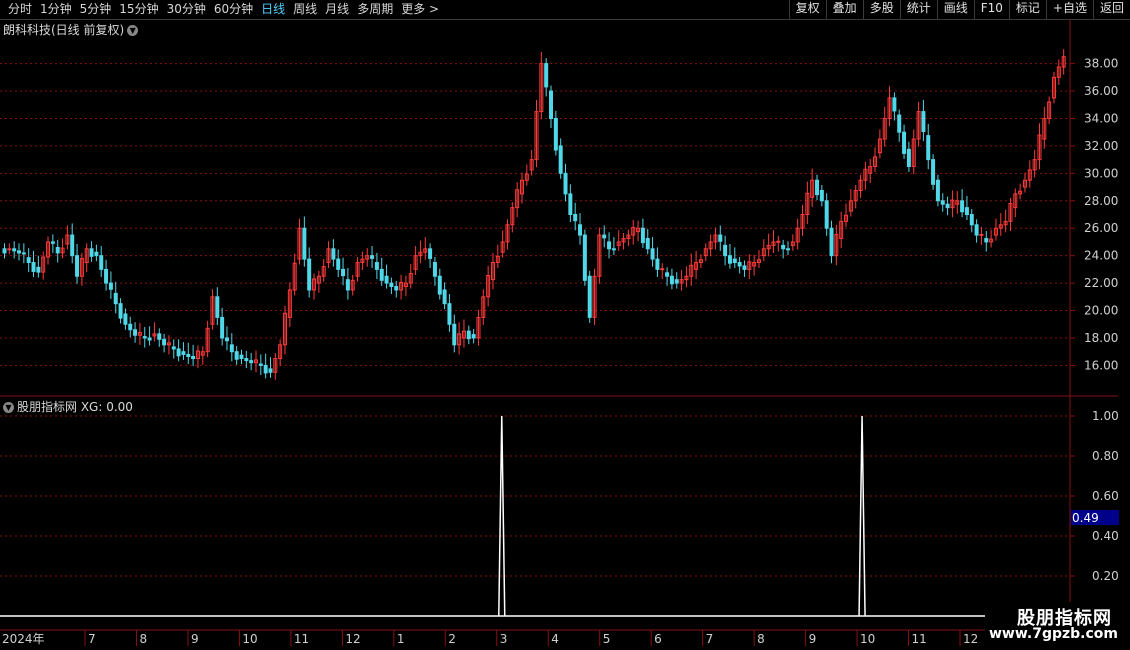 The image size is (1130, 650). I want to click on price-tick-label: 24.00, so click(1101, 256).